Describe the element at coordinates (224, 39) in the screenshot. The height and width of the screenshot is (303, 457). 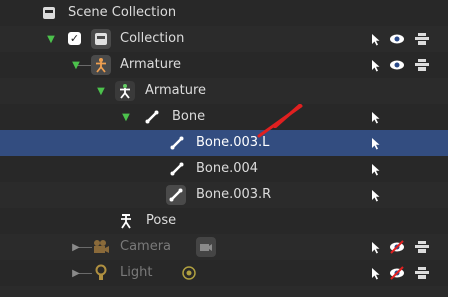
I see `collection-row: ▼ ✓ Collection` at that location.